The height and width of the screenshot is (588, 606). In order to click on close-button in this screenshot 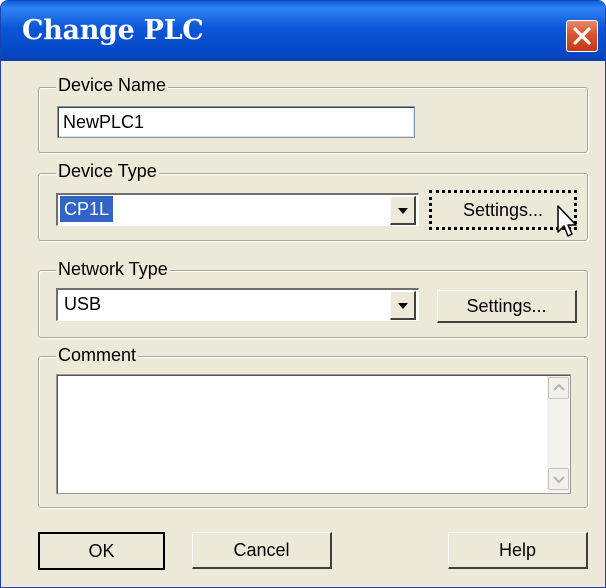, I will do `click(582, 36)`.